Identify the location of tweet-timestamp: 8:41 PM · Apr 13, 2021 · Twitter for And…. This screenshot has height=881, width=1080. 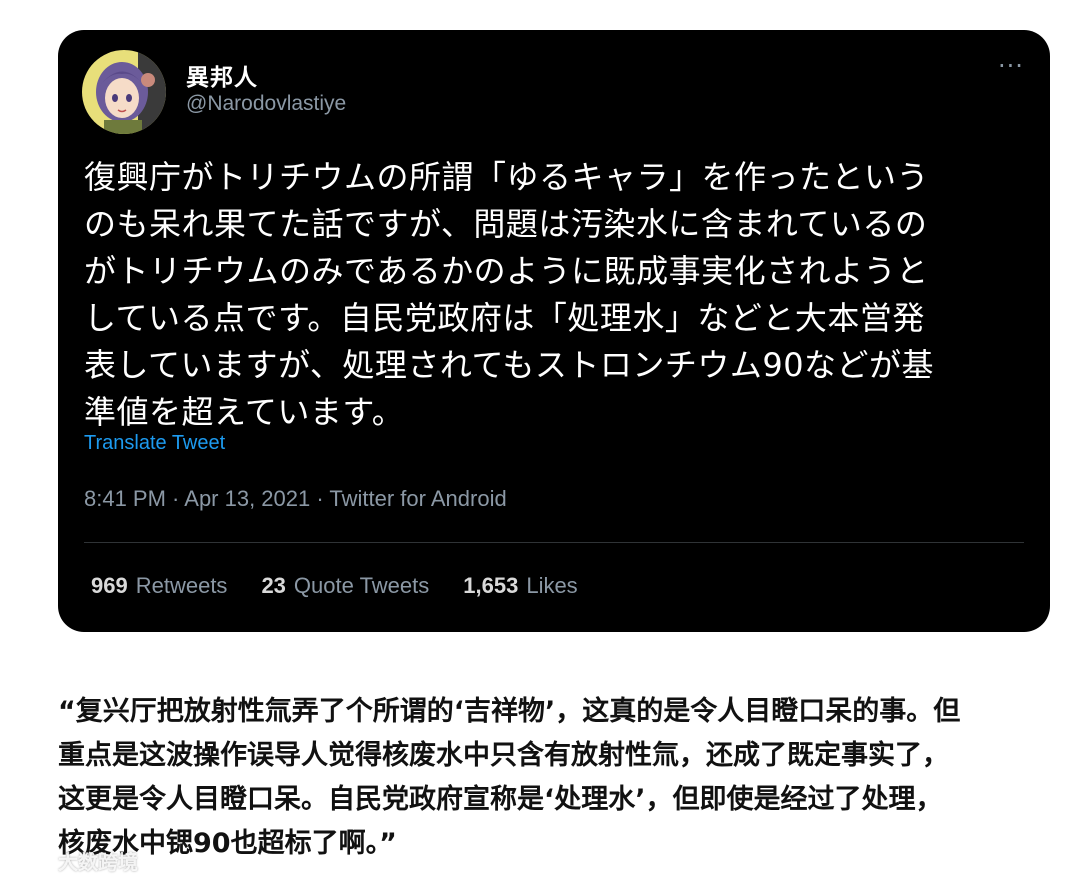
(295, 499).